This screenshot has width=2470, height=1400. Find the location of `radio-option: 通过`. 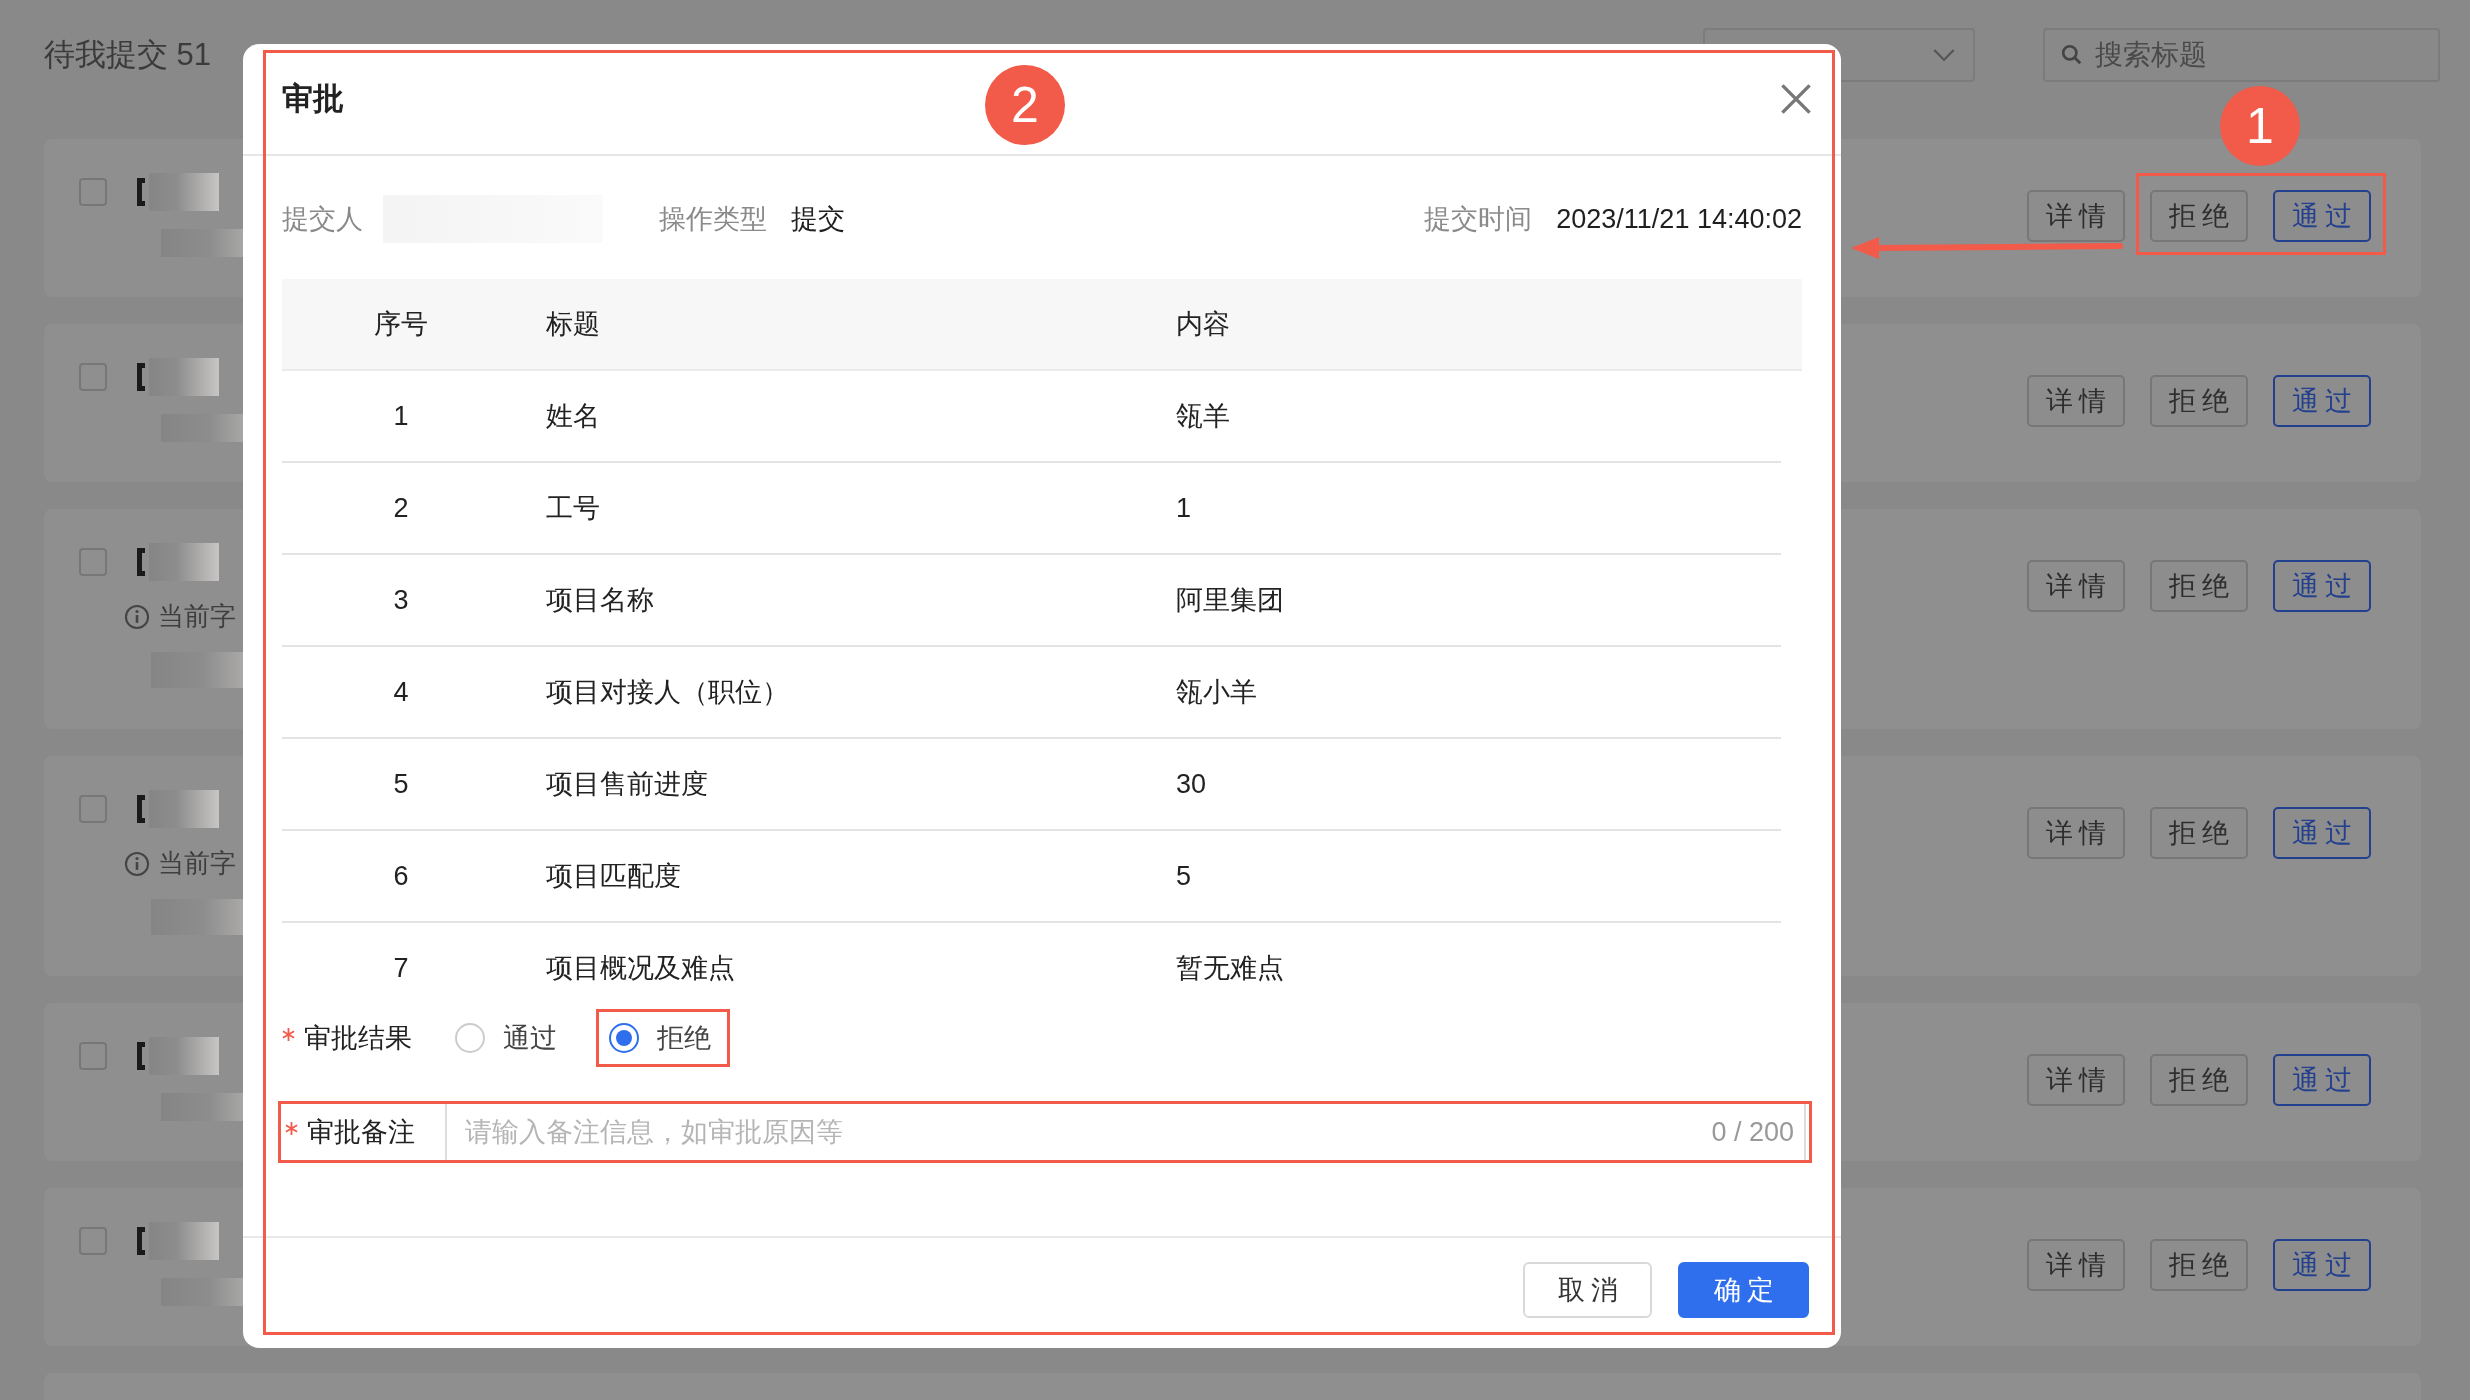

radio-option: 通过 is located at coordinates (506, 1038).